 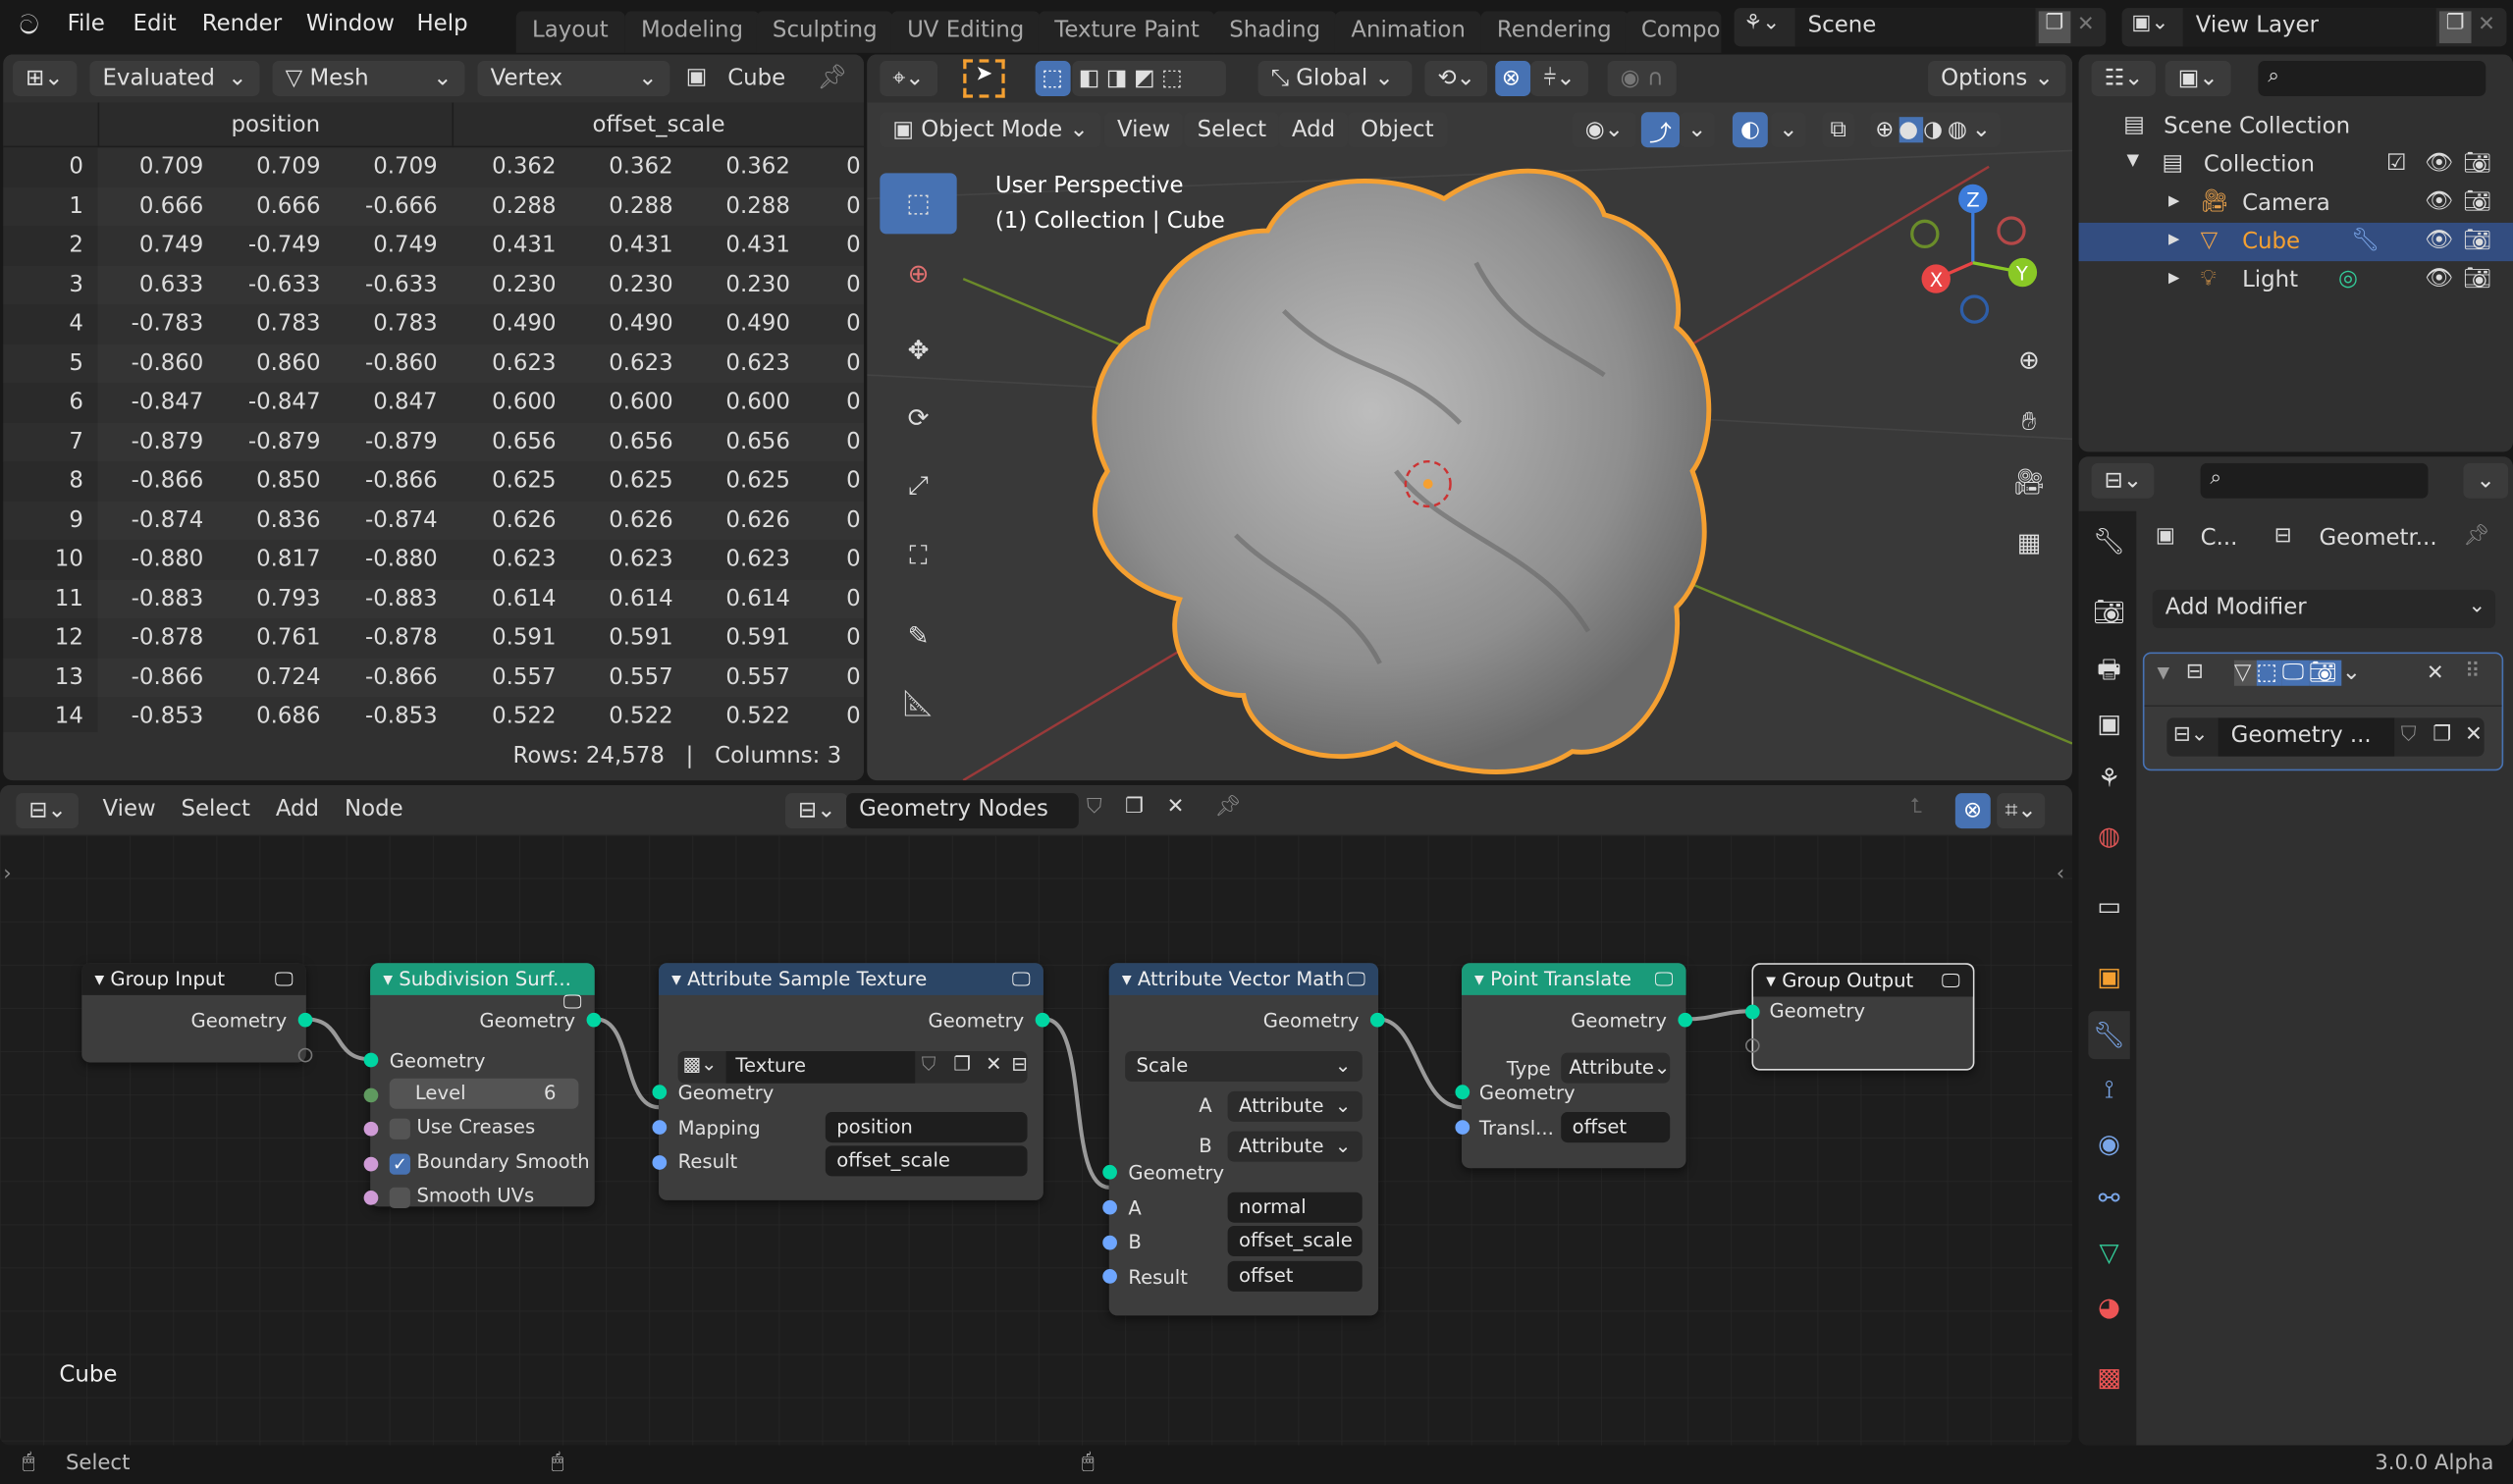 What do you see at coordinates (87, 23) in the screenshot?
I see `menu-file: File` at bounding box center [87, 23].